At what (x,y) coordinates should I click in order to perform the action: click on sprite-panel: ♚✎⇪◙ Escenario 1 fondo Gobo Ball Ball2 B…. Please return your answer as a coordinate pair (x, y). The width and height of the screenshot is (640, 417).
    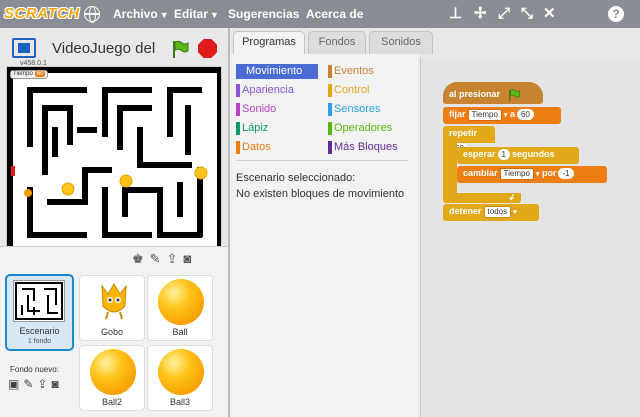
    Looking at the image, I should click on (114, 331).